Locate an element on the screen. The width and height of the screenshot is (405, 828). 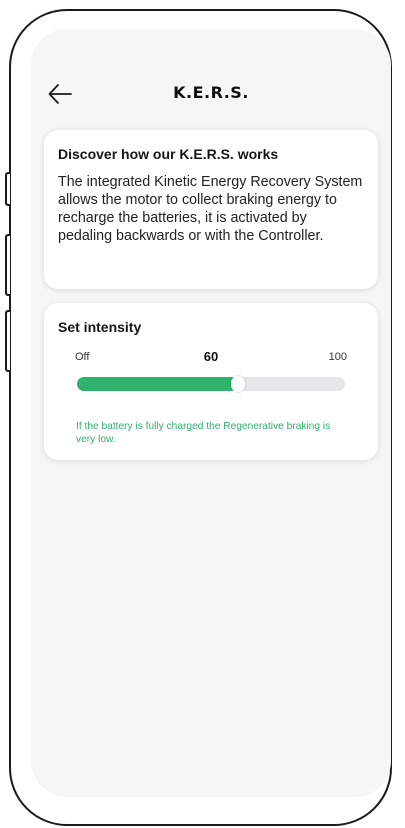
intensity-slider is located at coordinates (211, 384).